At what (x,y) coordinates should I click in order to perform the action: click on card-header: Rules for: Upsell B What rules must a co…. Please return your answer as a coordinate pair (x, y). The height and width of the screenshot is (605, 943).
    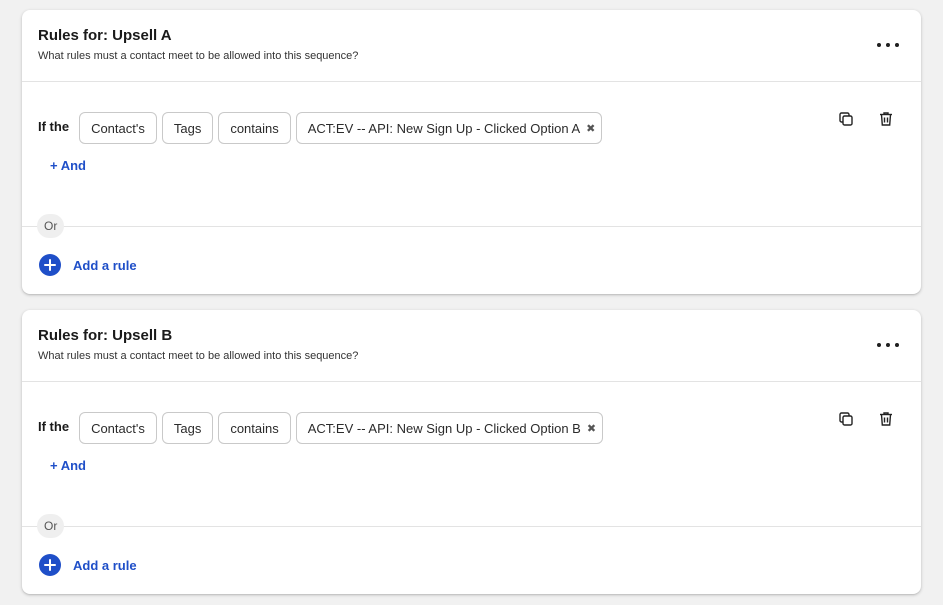
    Looking at the image, I should click on (471, 346).